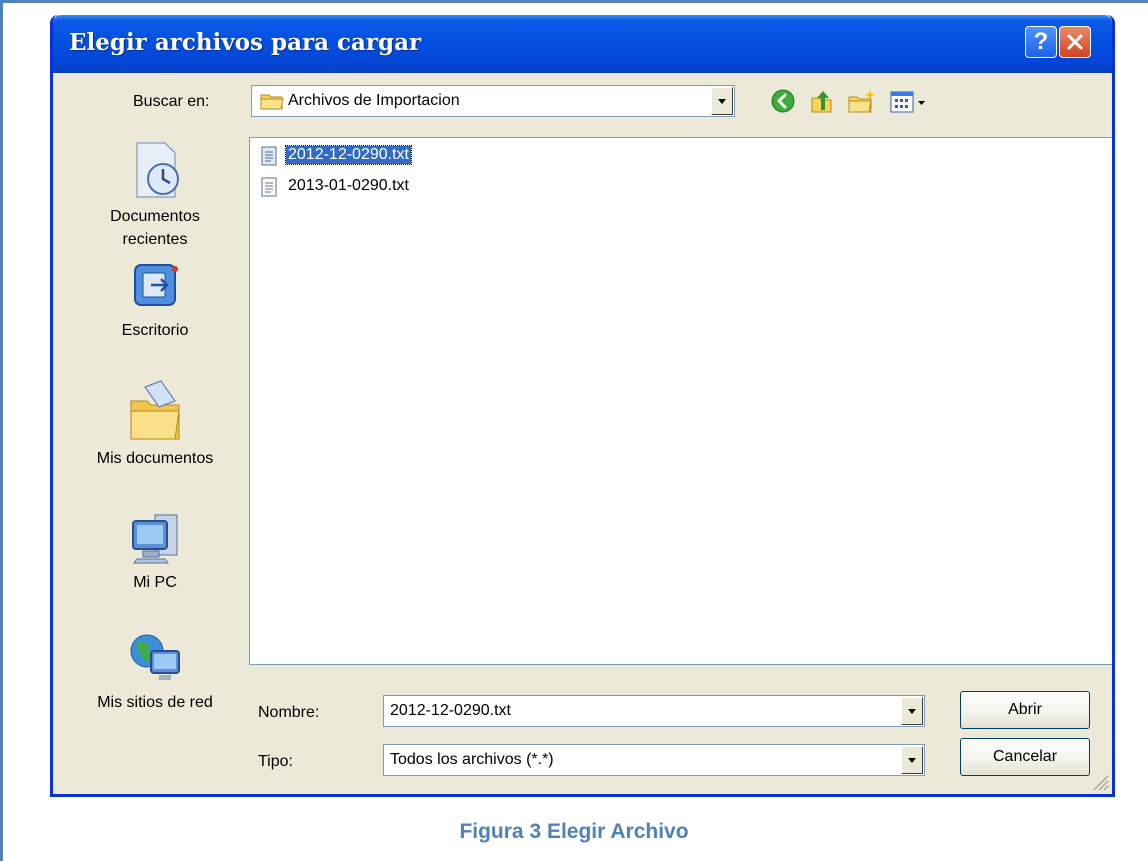  What do you see at coordinates (155, 657) in the screenshot?
I see `network-places-icon` at bounding box center [155, 657].